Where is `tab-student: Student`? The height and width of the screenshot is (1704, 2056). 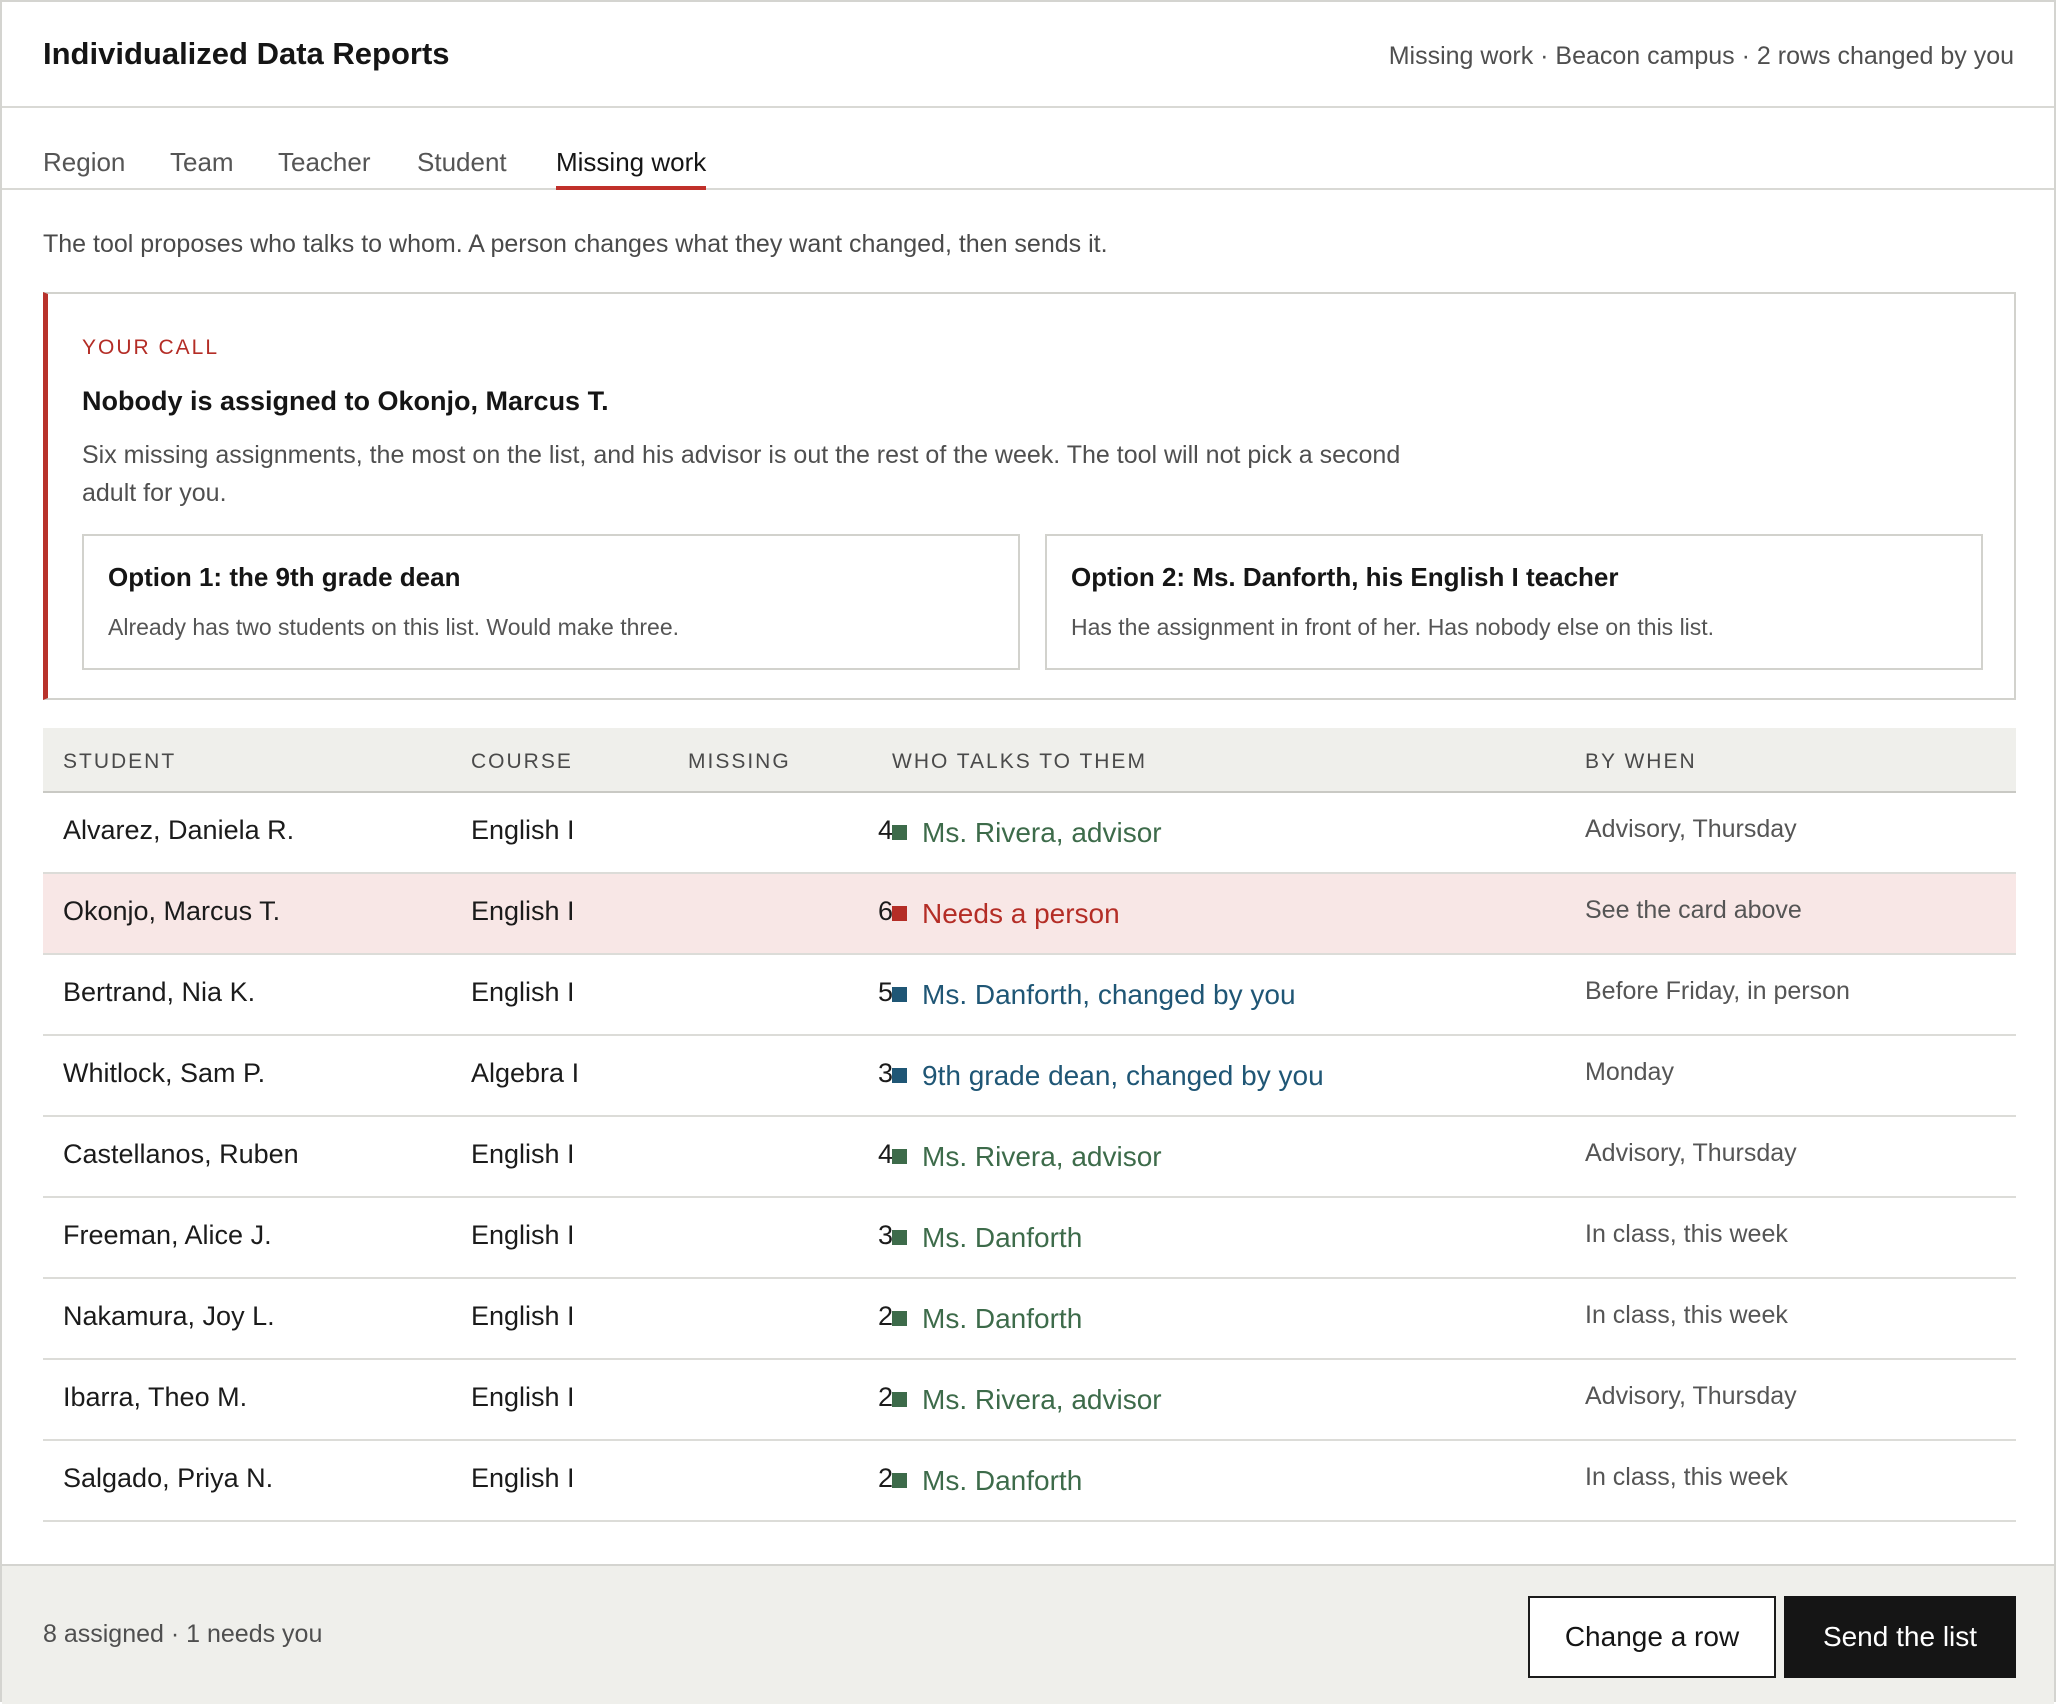 tab-student: Student is located at coordinates (462, 162).